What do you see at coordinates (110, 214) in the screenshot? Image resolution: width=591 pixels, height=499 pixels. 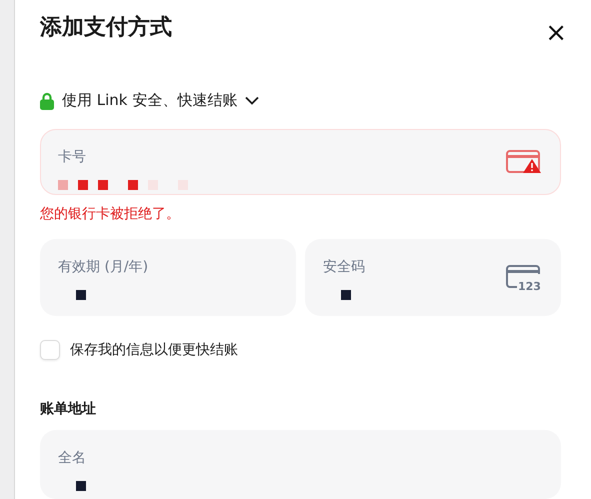 I see `error-message: 您的银行卡被拒绝了。` at bounding box center [110, 214].